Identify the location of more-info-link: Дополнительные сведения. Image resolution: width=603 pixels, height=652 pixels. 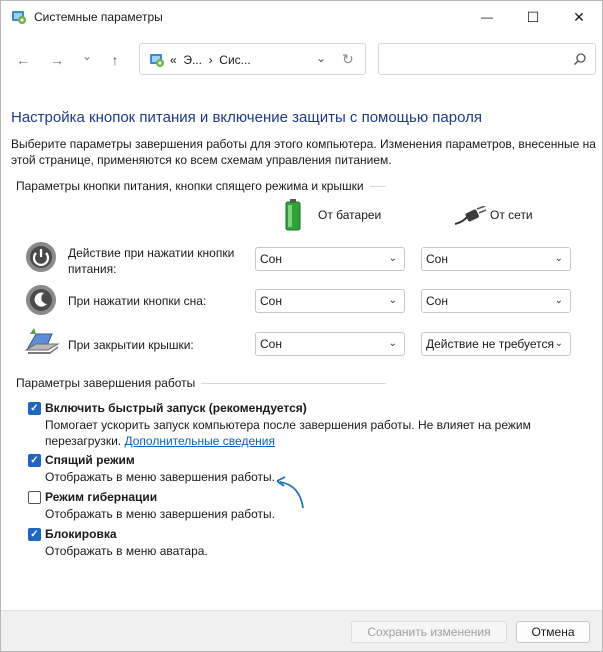
(199, 441).